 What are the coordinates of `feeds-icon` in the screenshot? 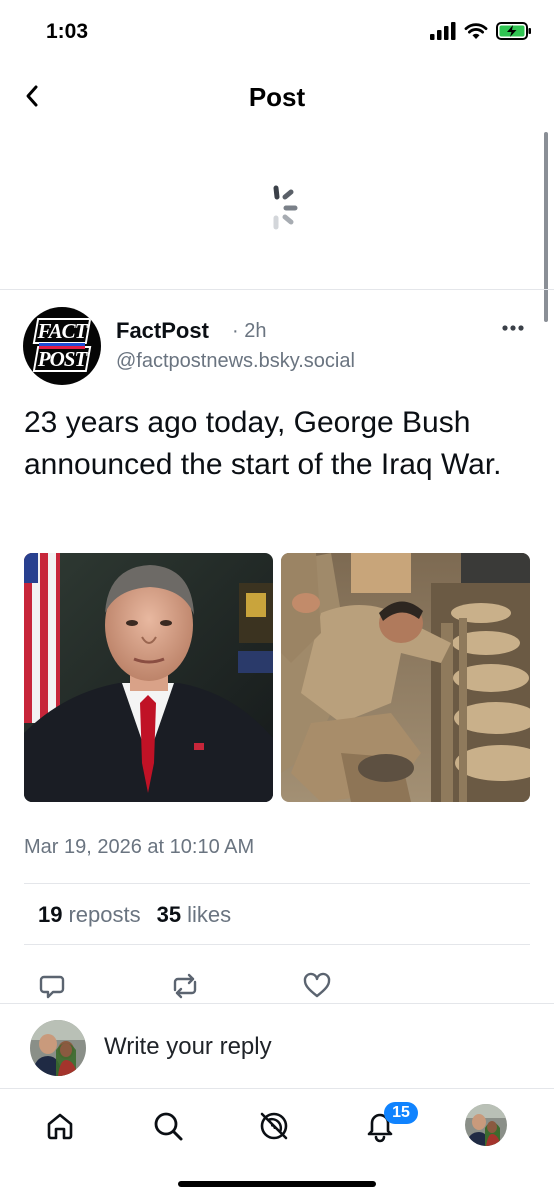 It's located at (274, 1126).